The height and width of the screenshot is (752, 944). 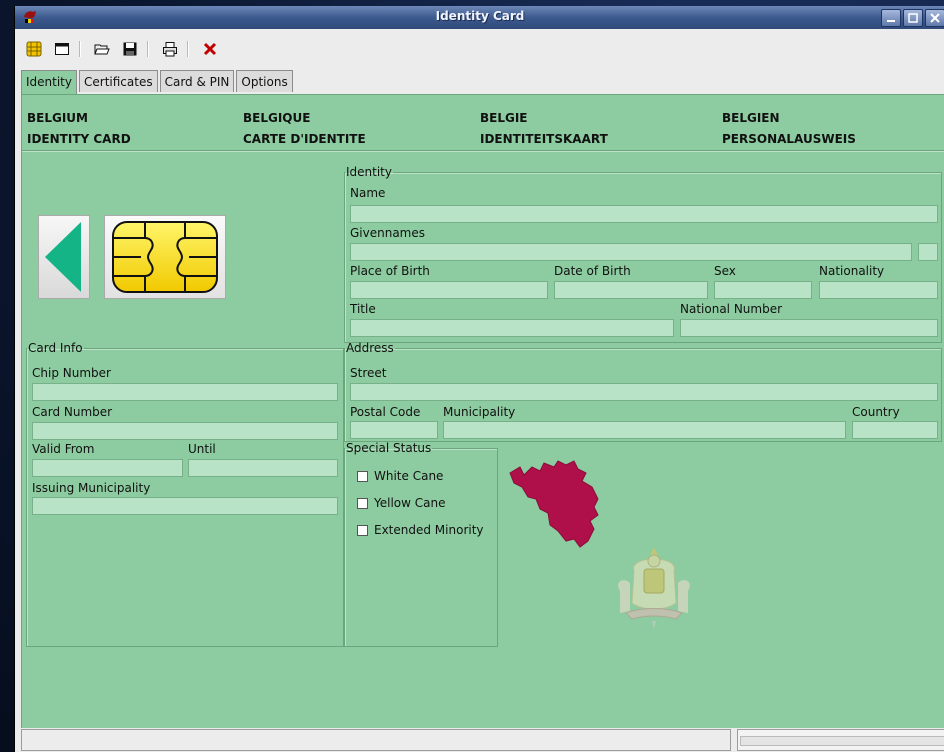 I want to click on print-button, so click(x=170, y=49).